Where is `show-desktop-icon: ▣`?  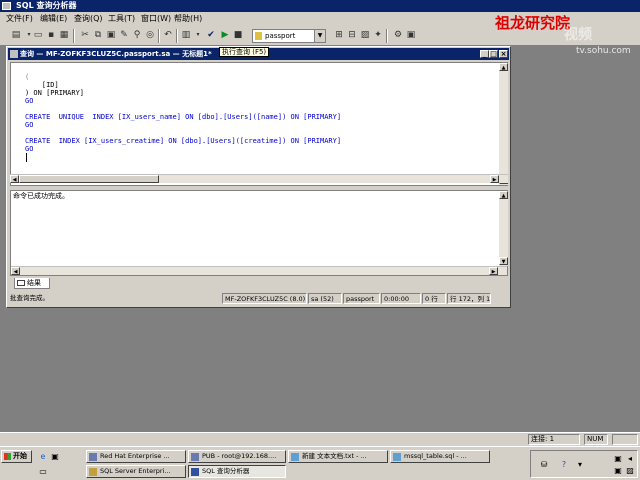
show-desktop-icon: ▣ is located at coordinates (55, 457).